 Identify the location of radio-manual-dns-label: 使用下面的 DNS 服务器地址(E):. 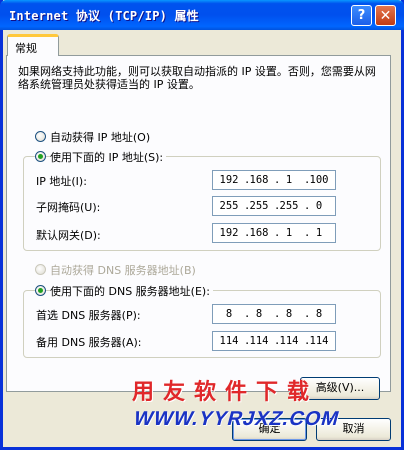
(131, 291).